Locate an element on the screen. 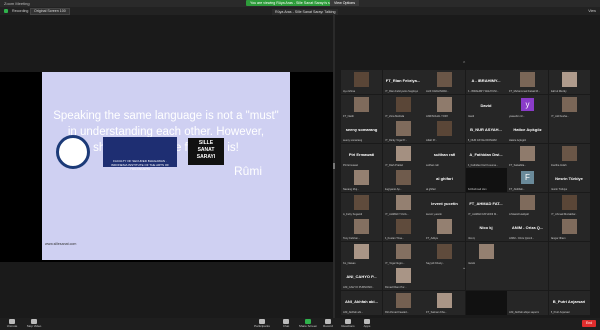 The height and width of the screenshot is (330, 600). participant-tile: FT_Zora Melinda is located at coordinates (403, 106).